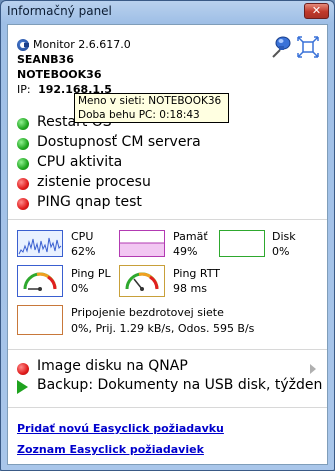 The width and height of the screenshot is (335, 471). I want to click on disk-value: 0%, so click(281, 251).